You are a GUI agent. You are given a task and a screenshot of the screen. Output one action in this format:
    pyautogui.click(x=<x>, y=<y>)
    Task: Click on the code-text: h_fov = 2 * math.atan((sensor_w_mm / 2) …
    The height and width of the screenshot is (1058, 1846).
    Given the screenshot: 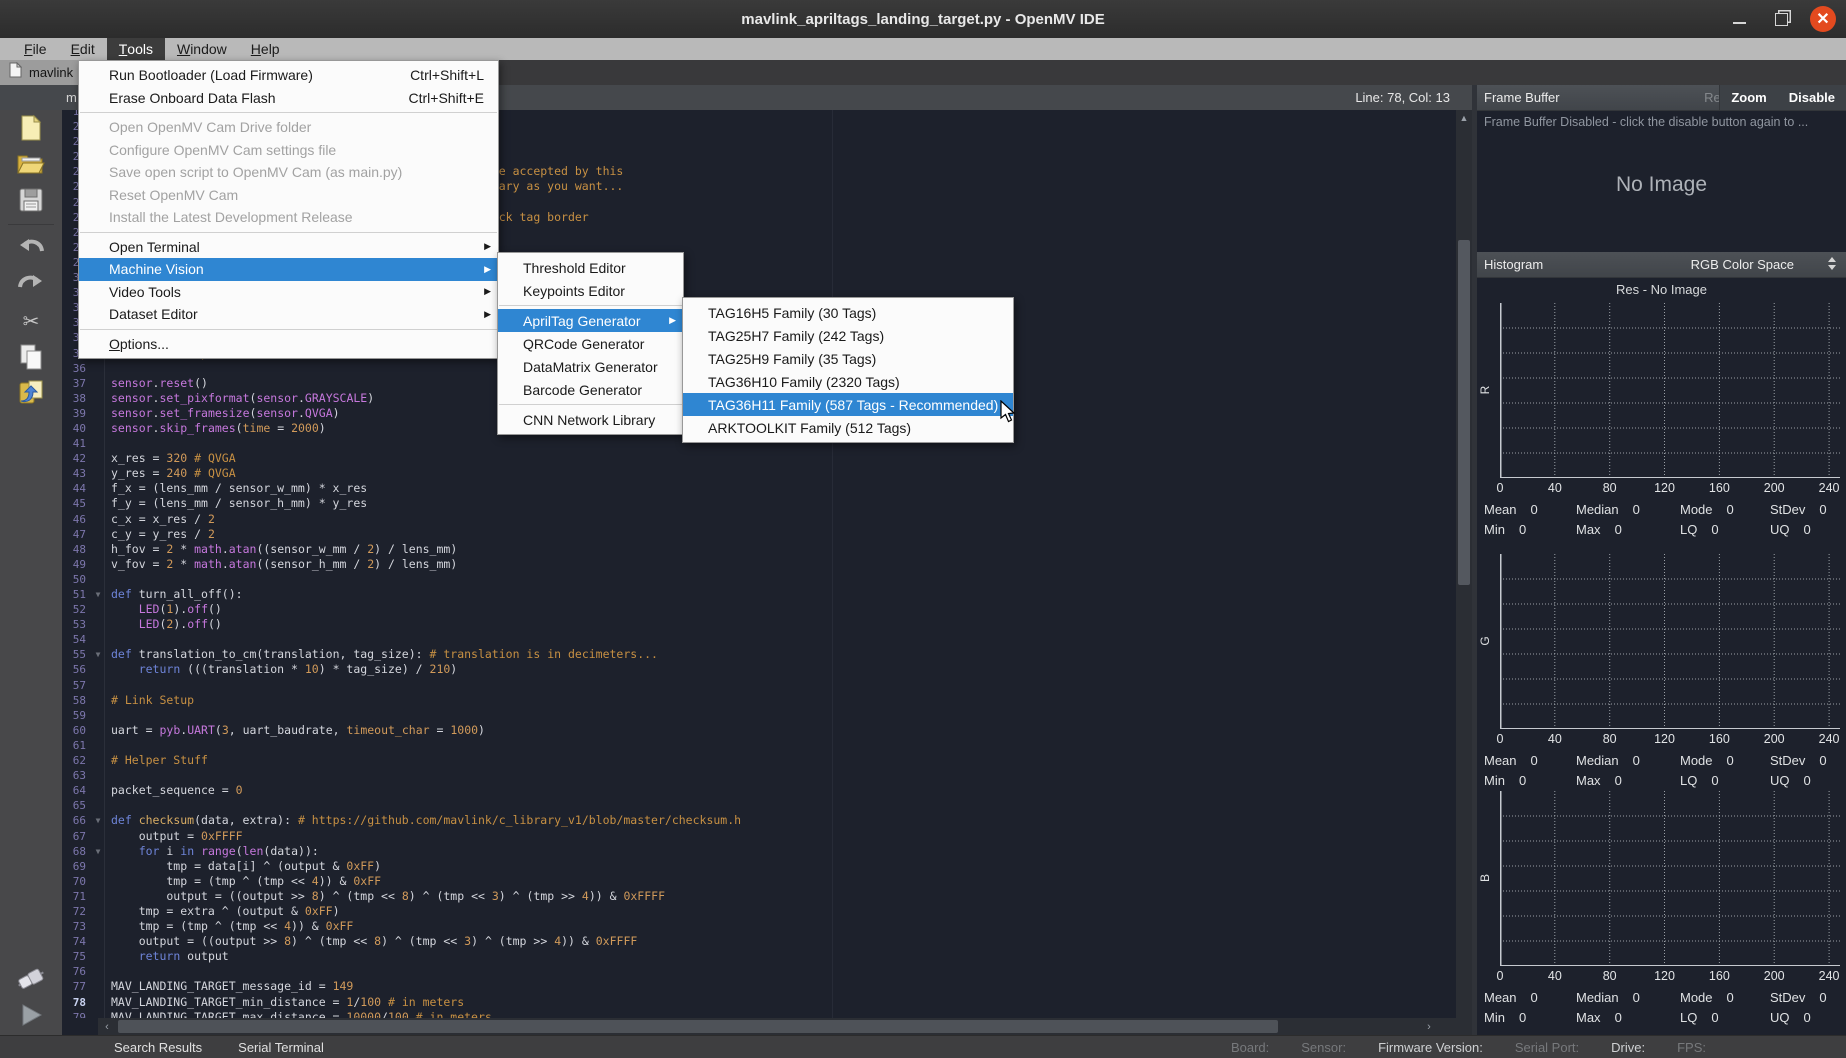 What is the action you would take?
    pyautogui.click(x=280, y=549)
    